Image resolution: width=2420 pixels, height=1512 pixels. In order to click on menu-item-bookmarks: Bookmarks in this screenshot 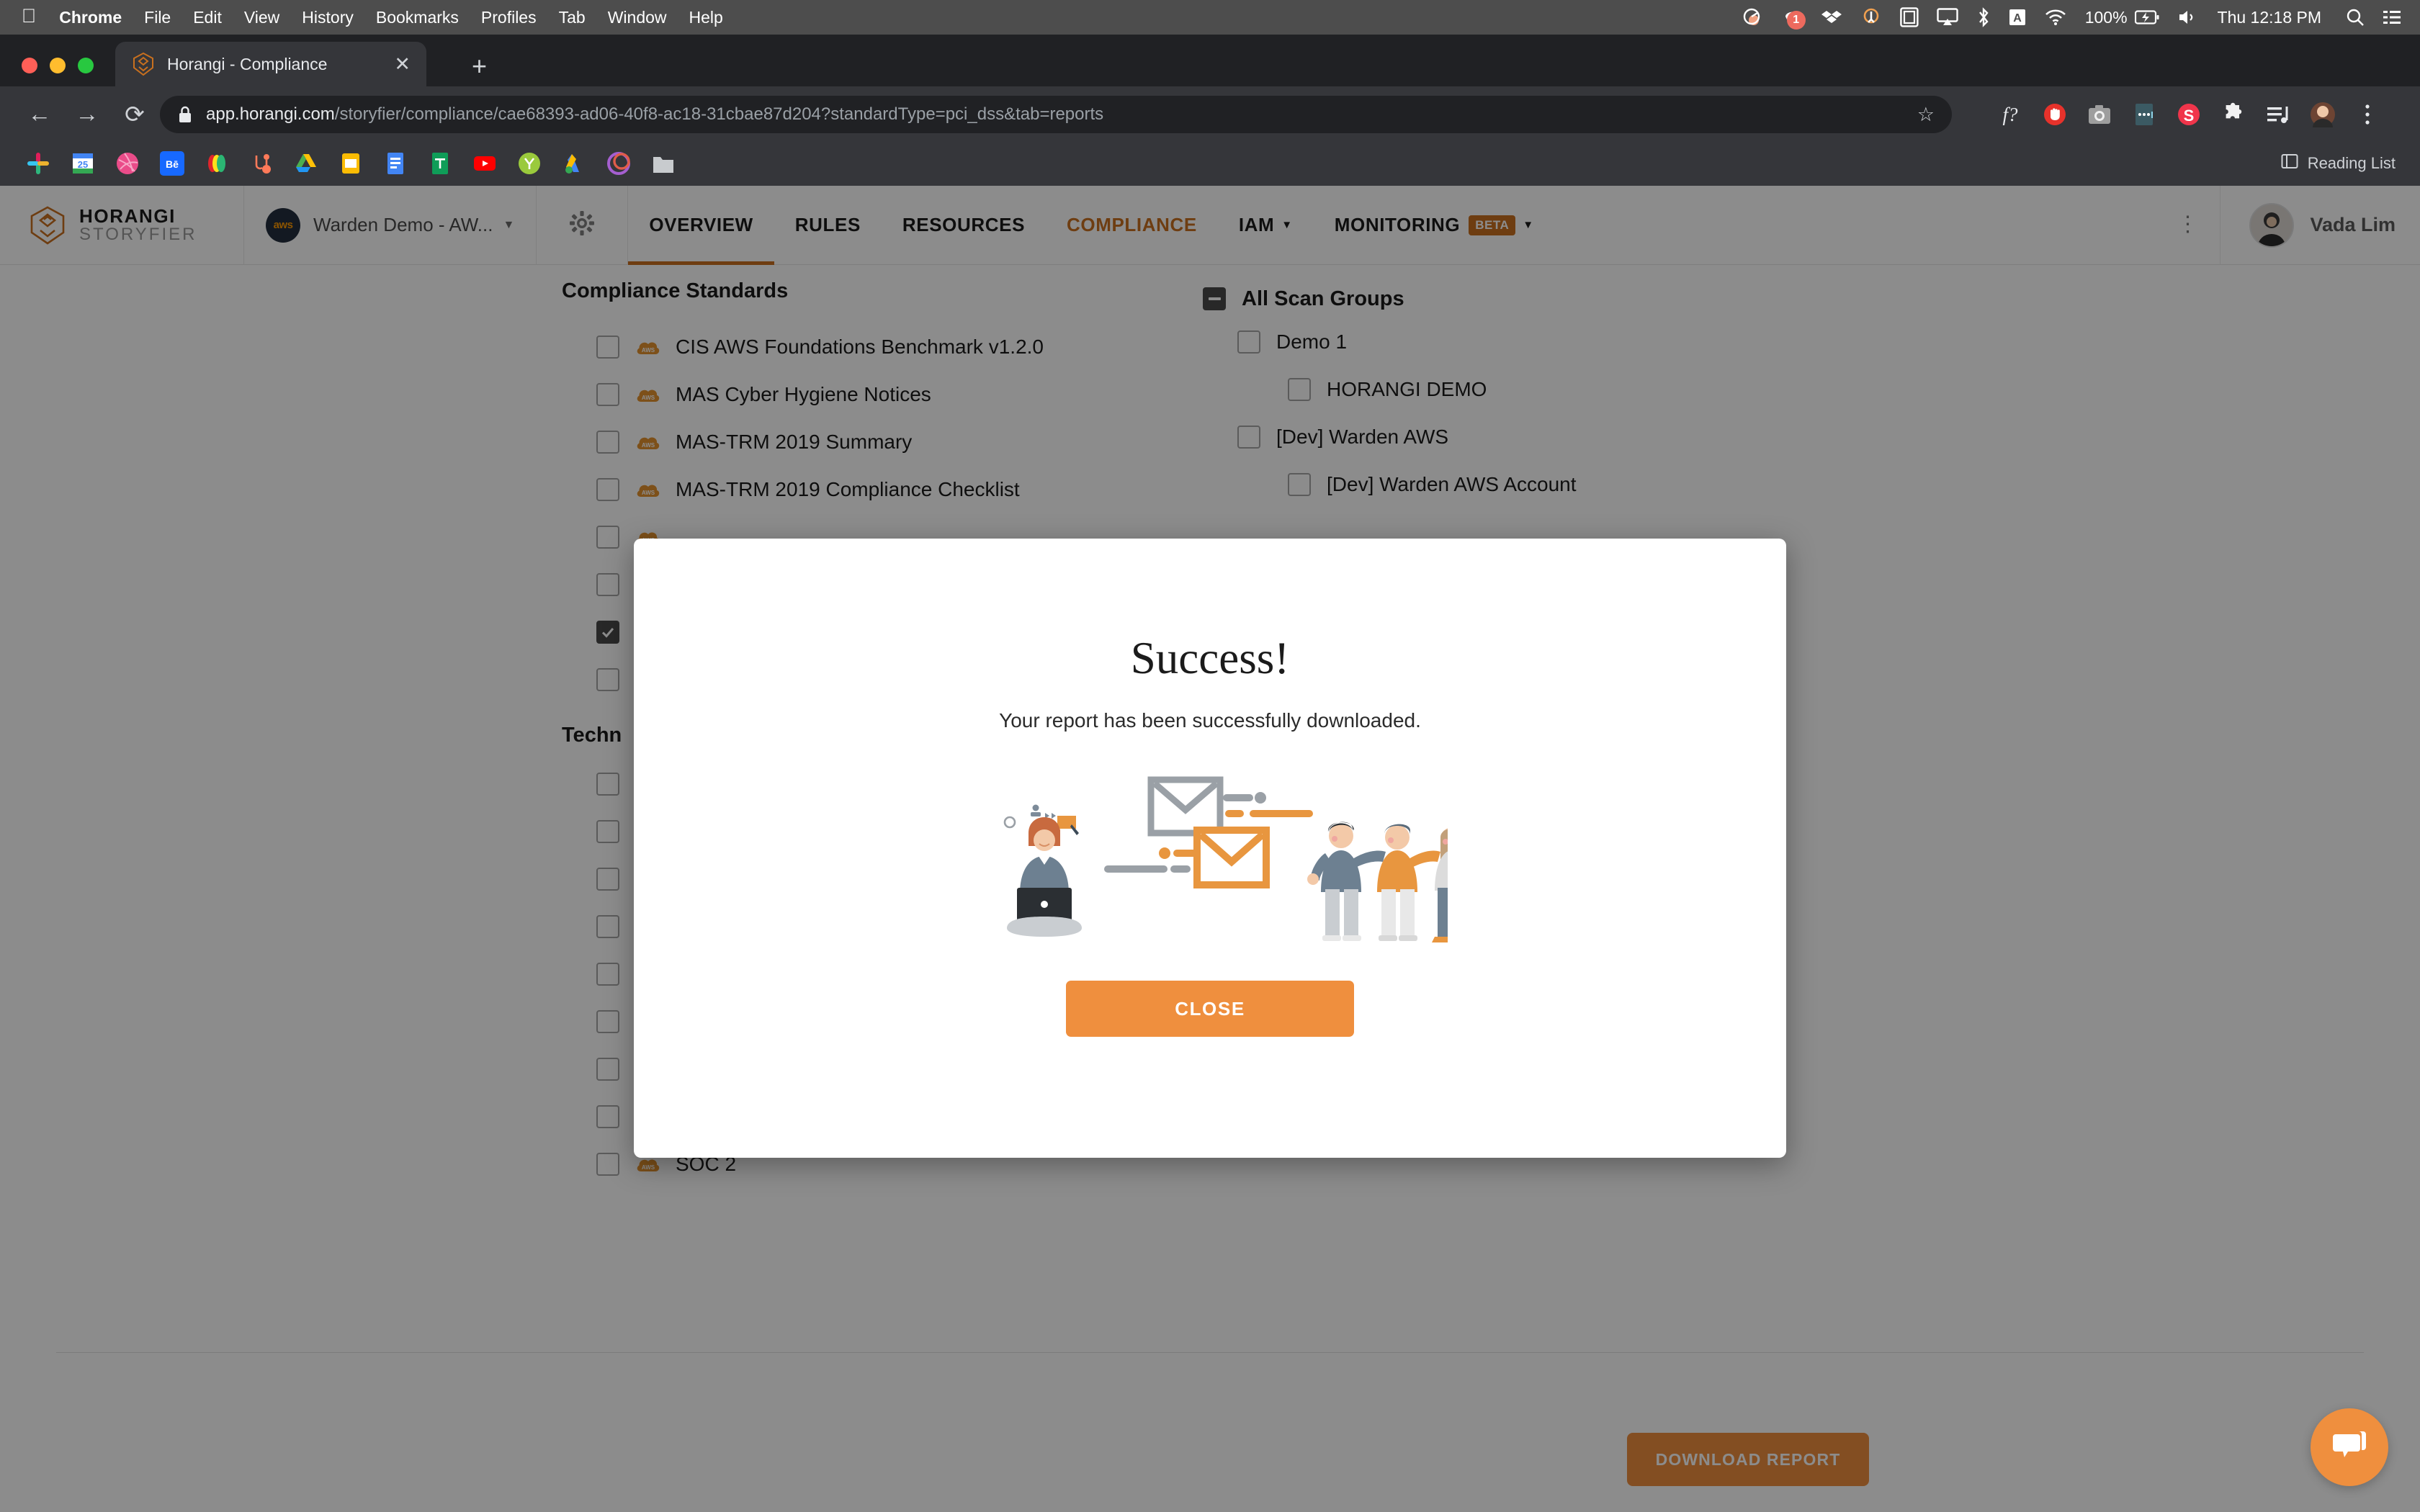, I will do `click(418, 17)`.